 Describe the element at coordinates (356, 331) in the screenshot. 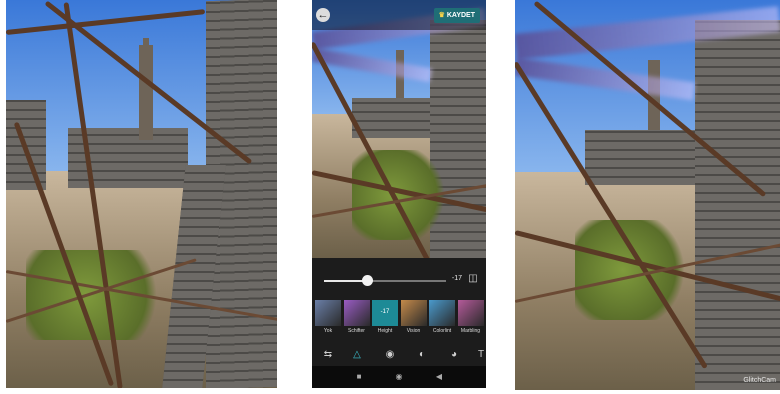

I see `tool-label: Schifter` at that location.